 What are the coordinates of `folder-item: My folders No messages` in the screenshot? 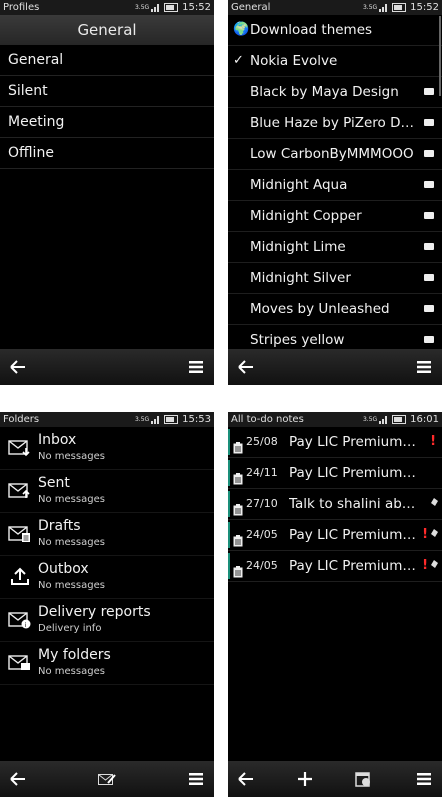 It's located at (107, 663).